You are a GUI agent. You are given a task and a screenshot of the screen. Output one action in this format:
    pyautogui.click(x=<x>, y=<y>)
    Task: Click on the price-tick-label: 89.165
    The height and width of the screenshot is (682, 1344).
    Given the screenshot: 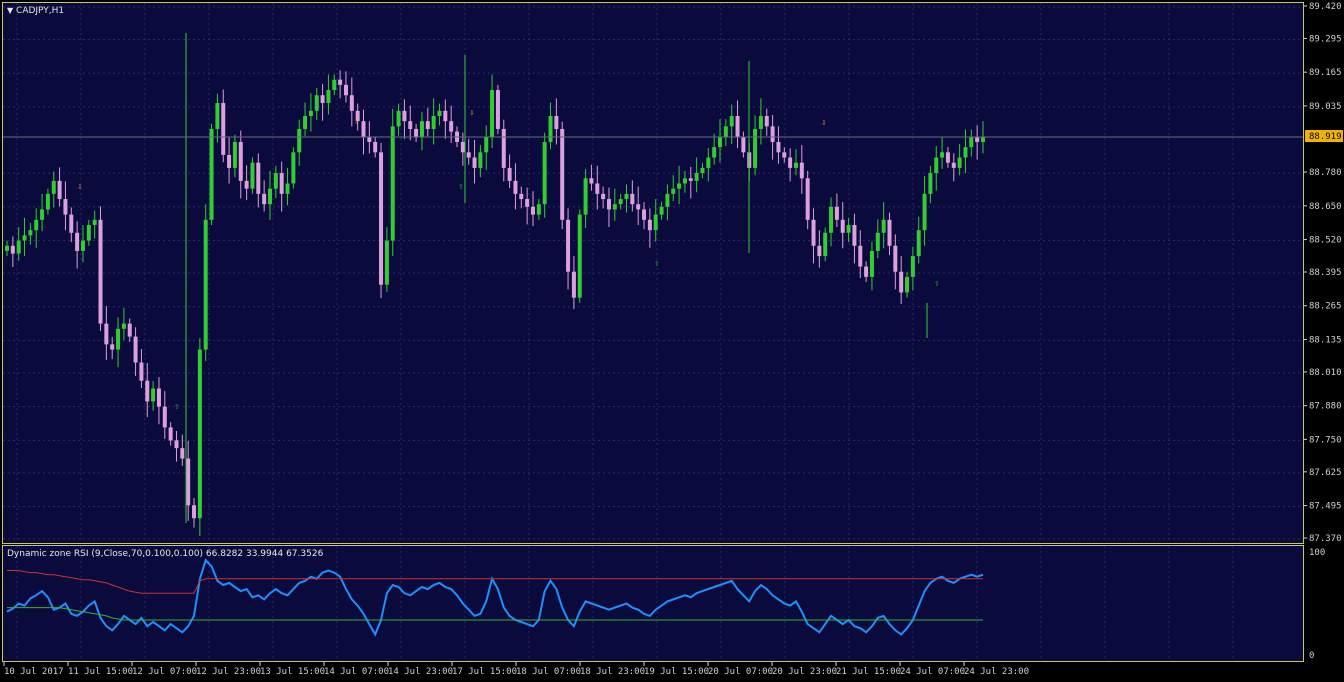 What is the action you would take?
    pyautogui.click(x=1325, y=73)
    